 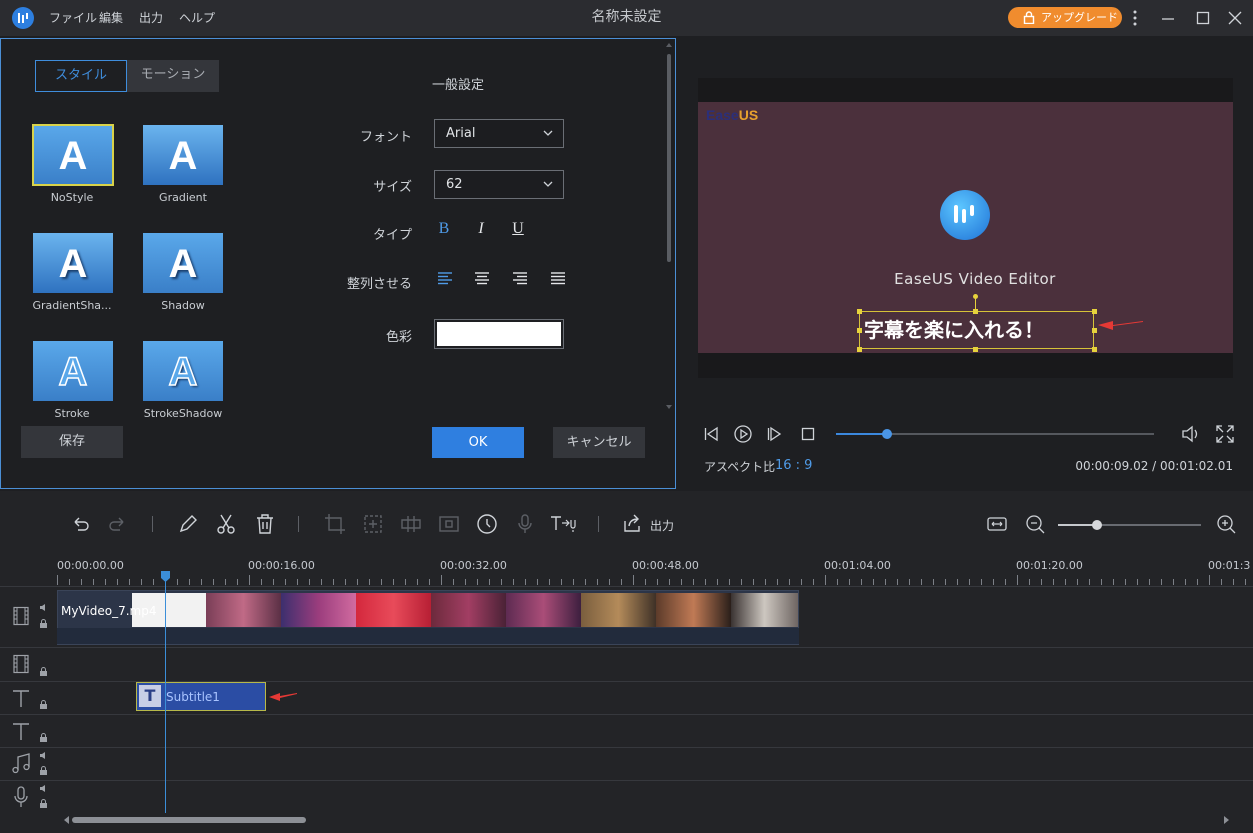 I want to click on prev-frame-icon, so click(x=711, y=434).